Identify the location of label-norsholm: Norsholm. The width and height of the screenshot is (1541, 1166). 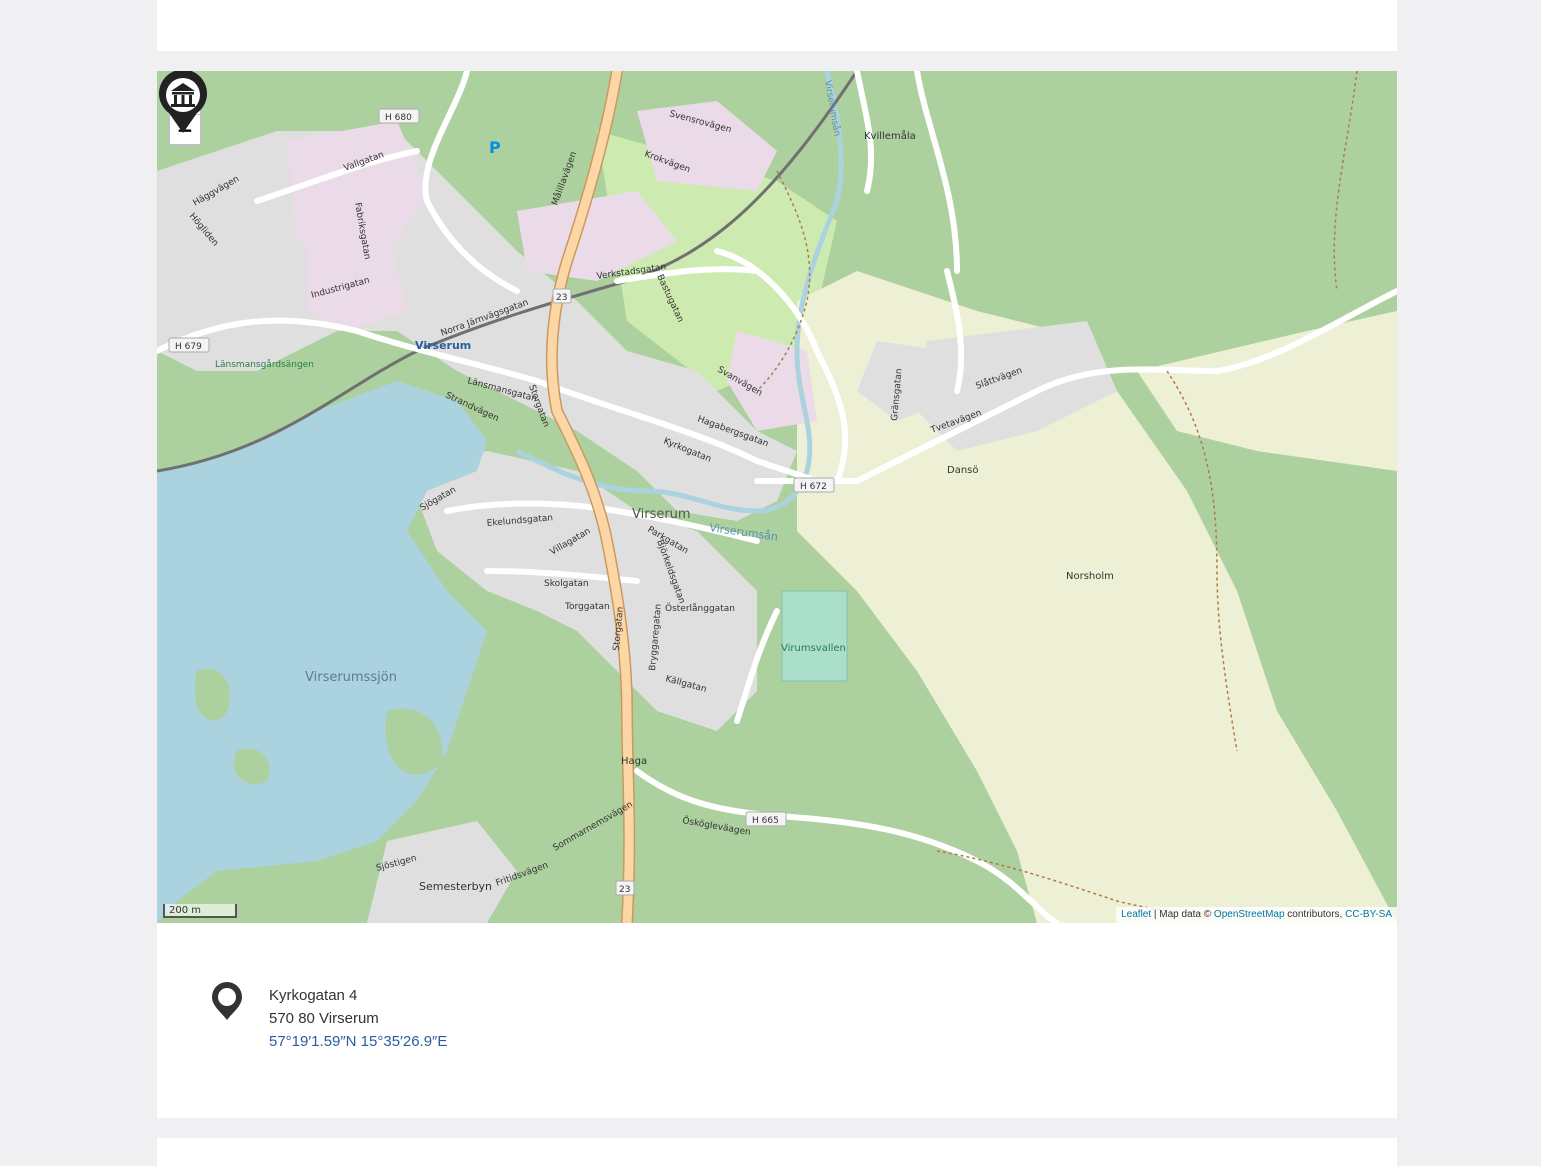
(1090, 576).